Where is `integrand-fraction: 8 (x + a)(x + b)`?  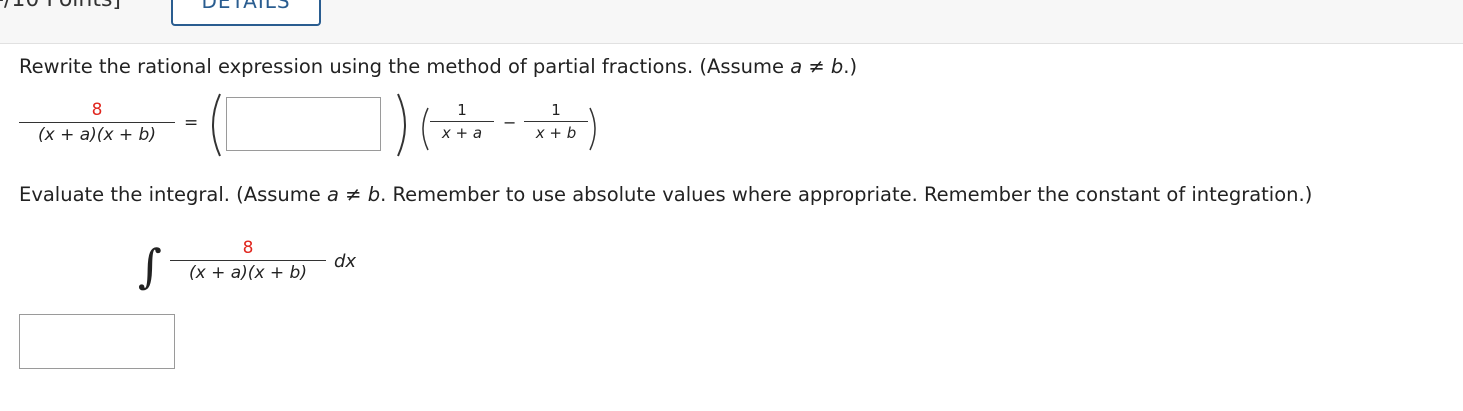 integrand-fraction: 8 (x + a)(x + b) is located at coordinates (248, 260).